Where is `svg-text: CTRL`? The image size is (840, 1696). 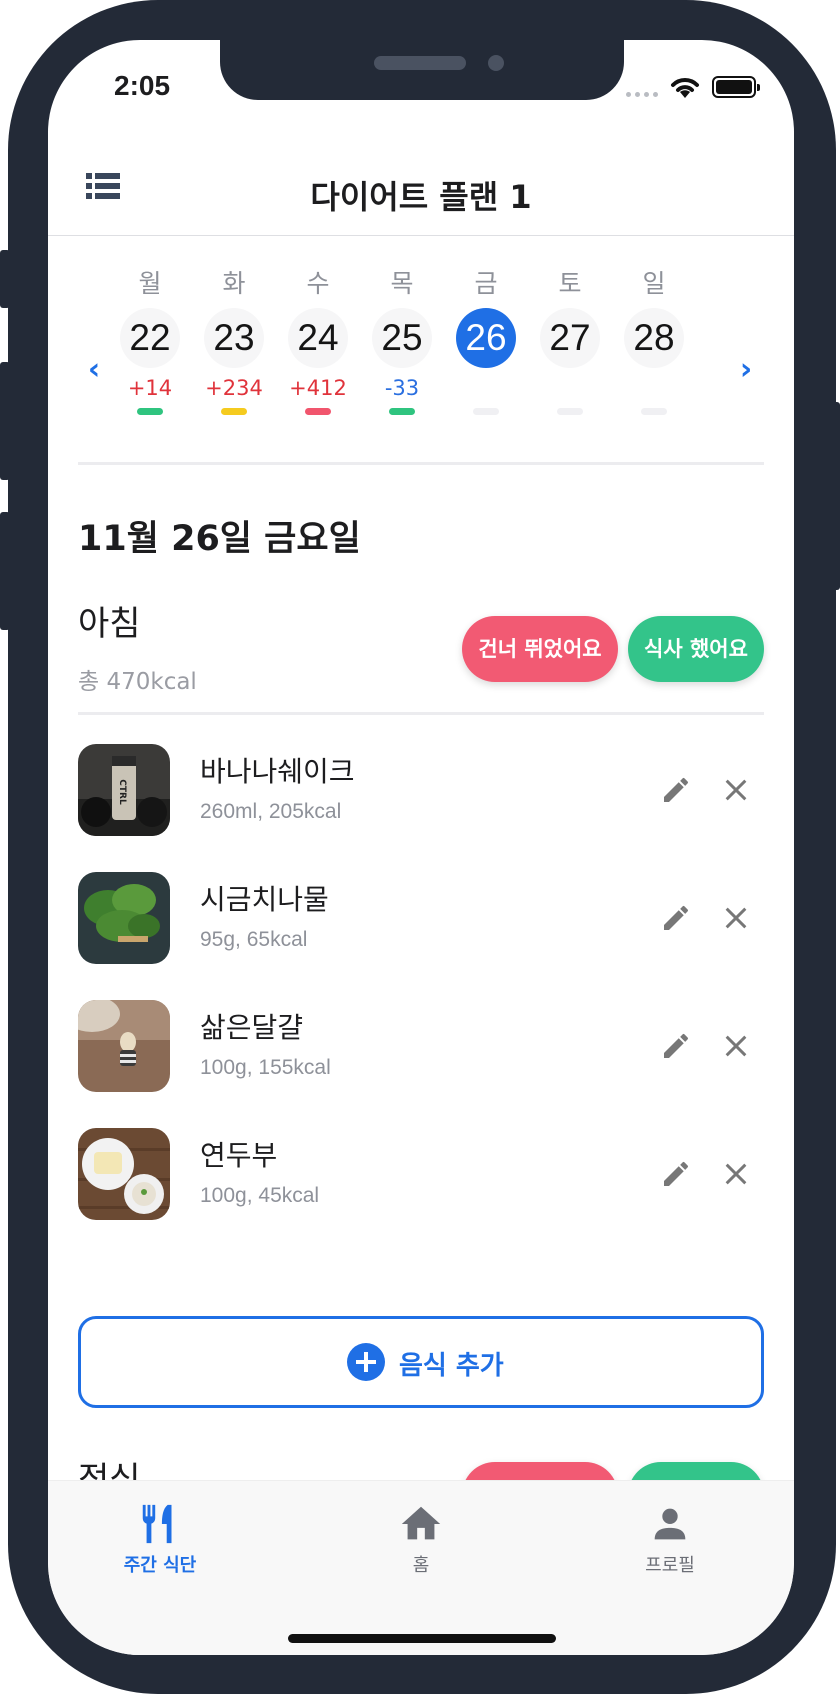
svg-text: CTRL is located at coordinates (122, 792).